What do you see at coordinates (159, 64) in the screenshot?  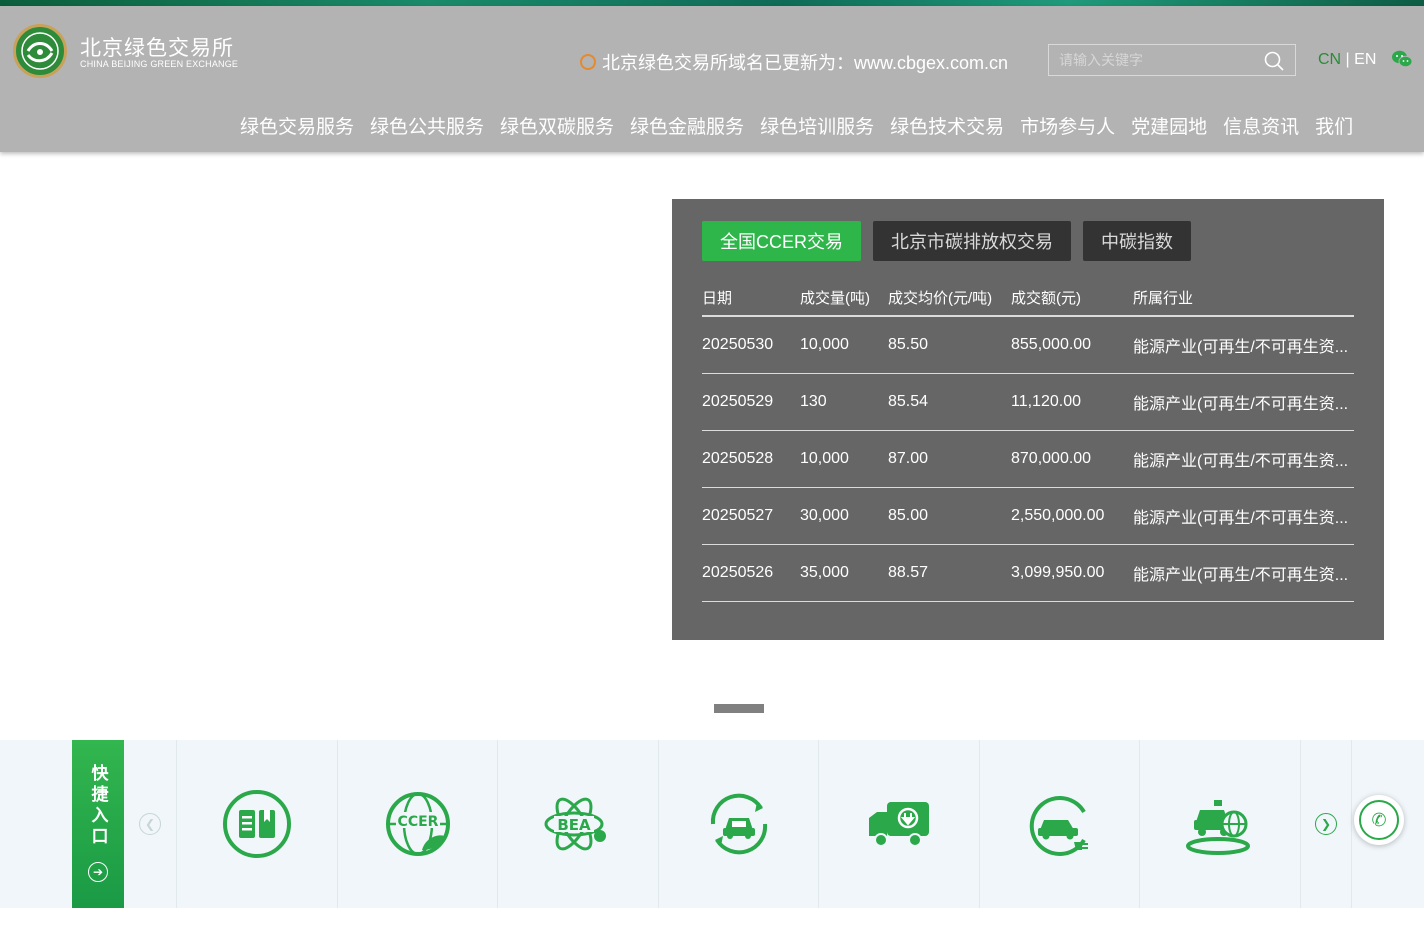 I see `brand-name-en: CHINA BEIJING GREEN EXCHANGE` at bounding box center [159, 64].